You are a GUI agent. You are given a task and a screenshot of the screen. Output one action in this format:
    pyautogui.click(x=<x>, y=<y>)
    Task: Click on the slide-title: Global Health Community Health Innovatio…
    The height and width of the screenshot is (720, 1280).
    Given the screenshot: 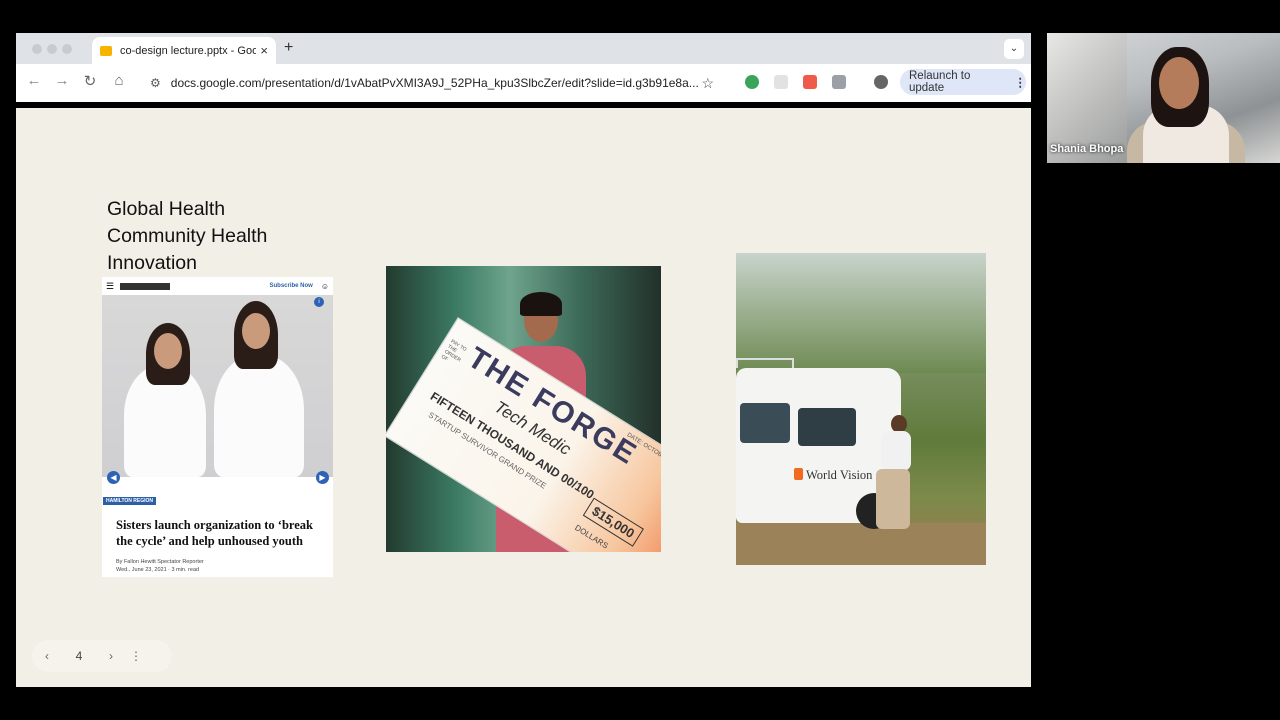 What is the action you would take?
    pyautogui.click(x=187, y=236)
    